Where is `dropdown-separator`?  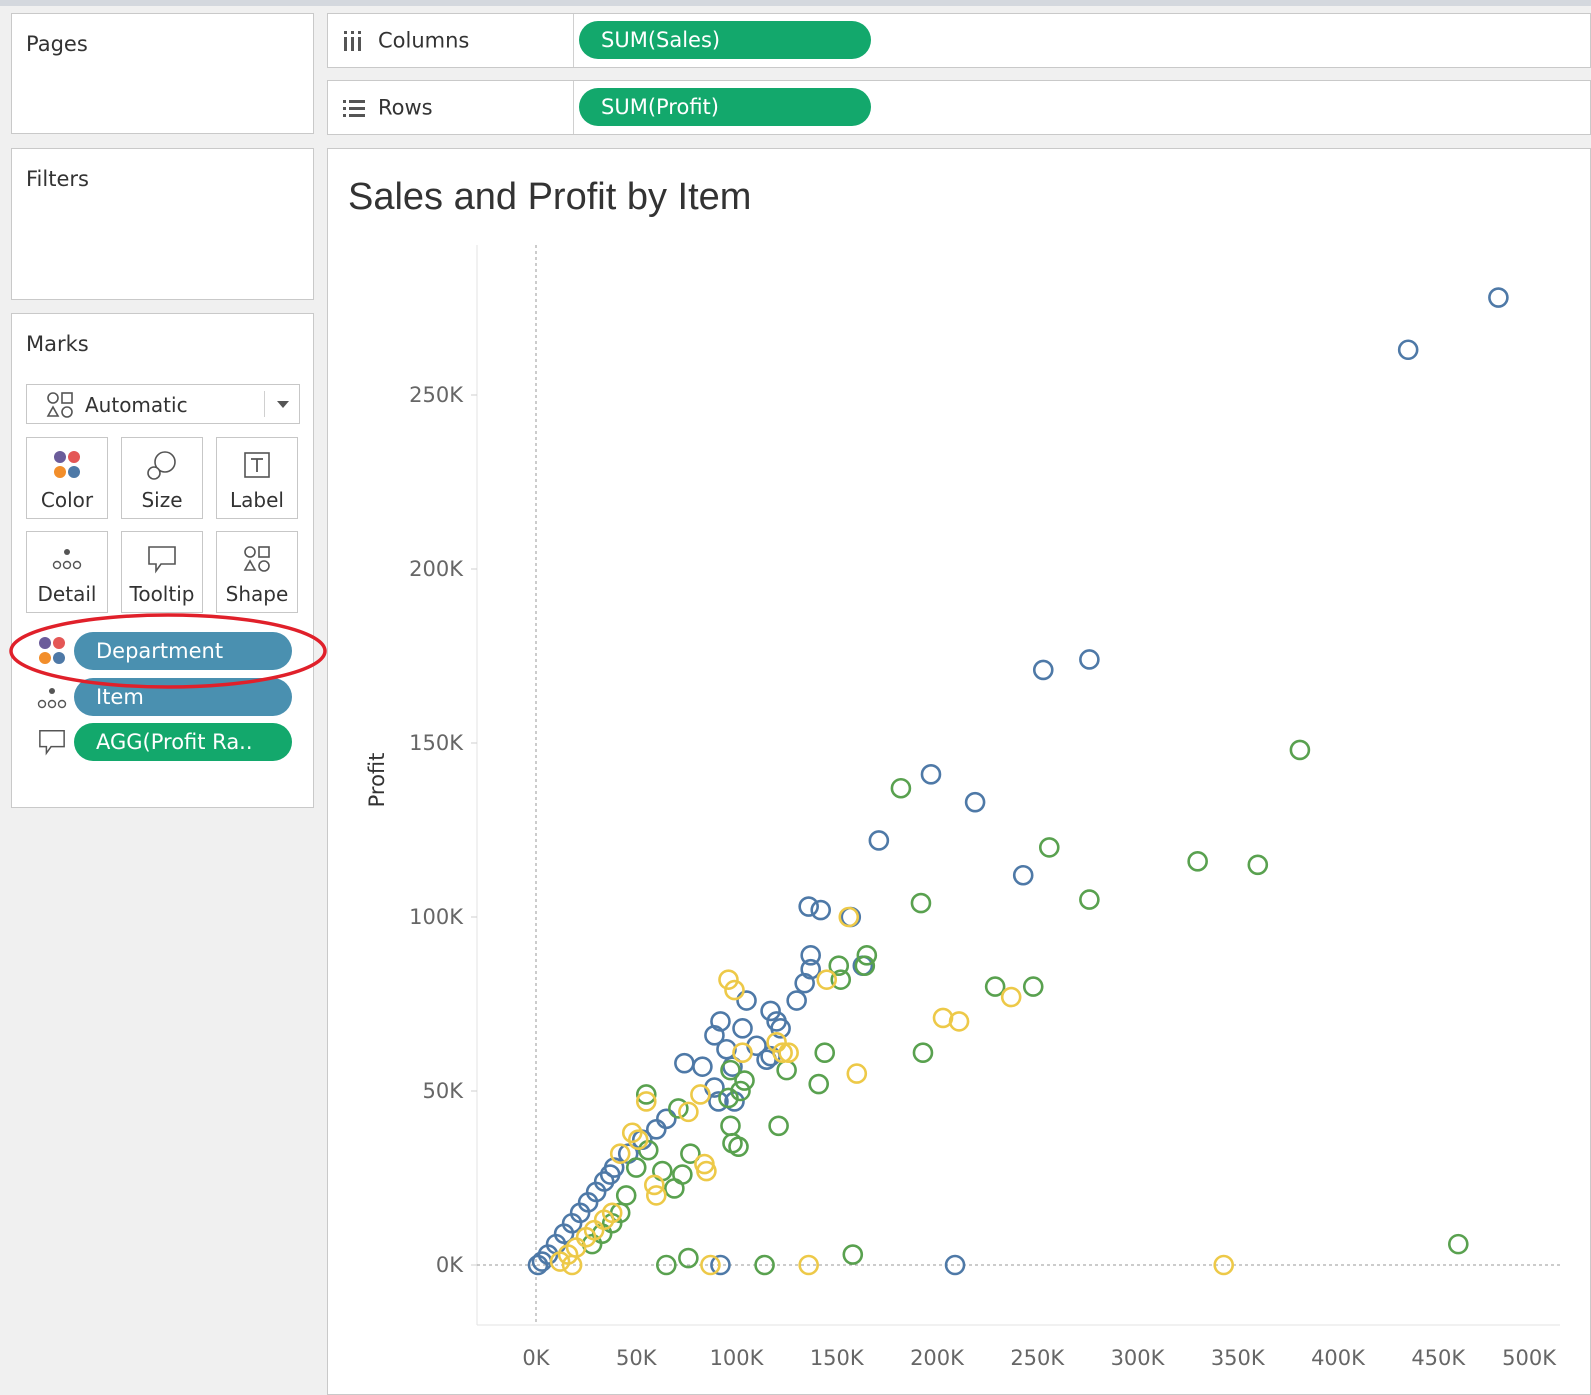
dropdown-separator is located at coordinates (264, 404).